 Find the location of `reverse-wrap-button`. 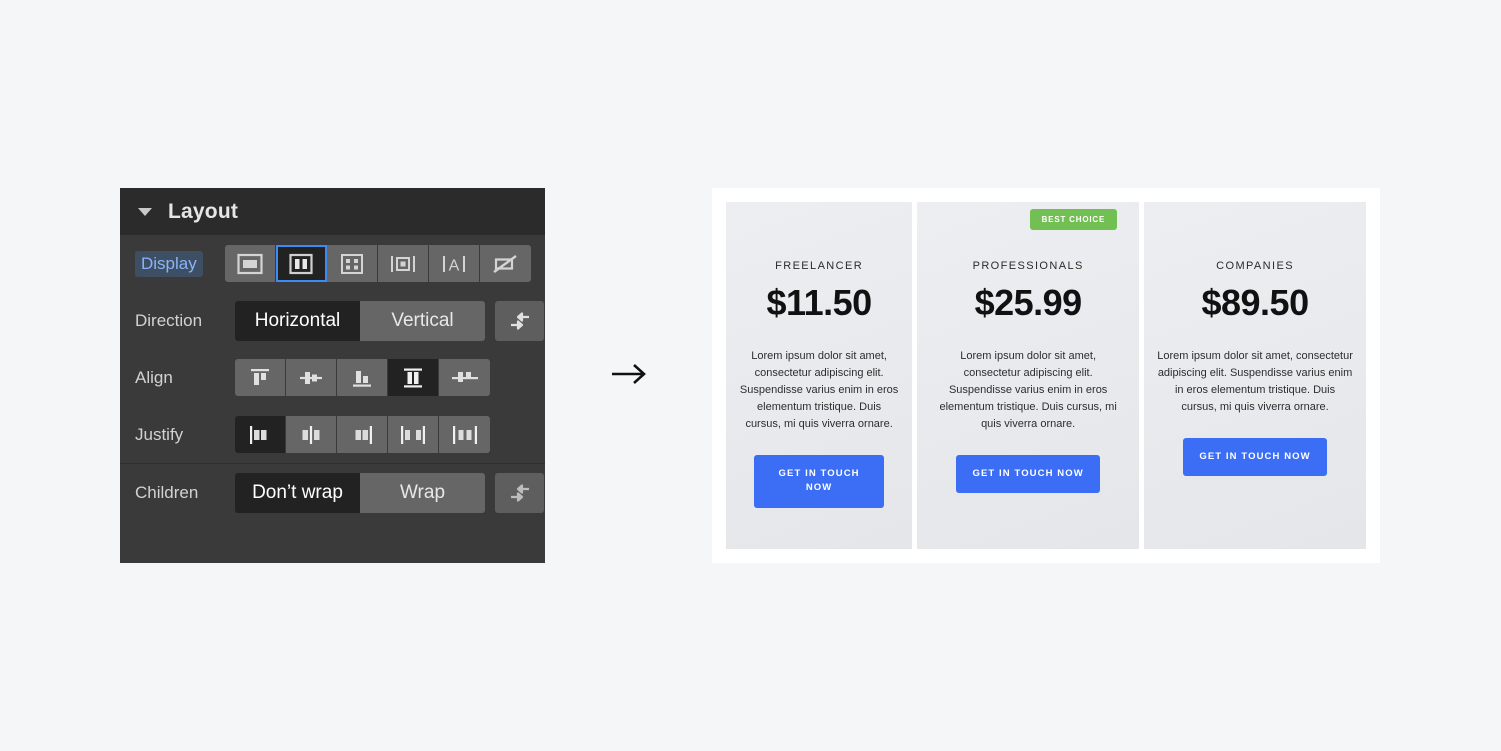

reverse-wrap-button is located at coordinates (519, 492).